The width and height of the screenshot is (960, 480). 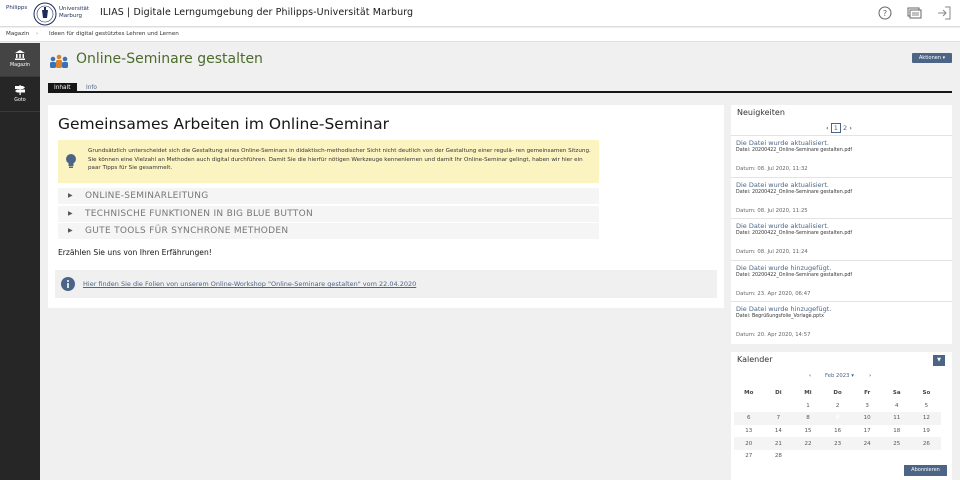 What do you see at coordinates (91, 88) in the screenshot?
I see `tab-info: Info` at bounding box center [91, 88].